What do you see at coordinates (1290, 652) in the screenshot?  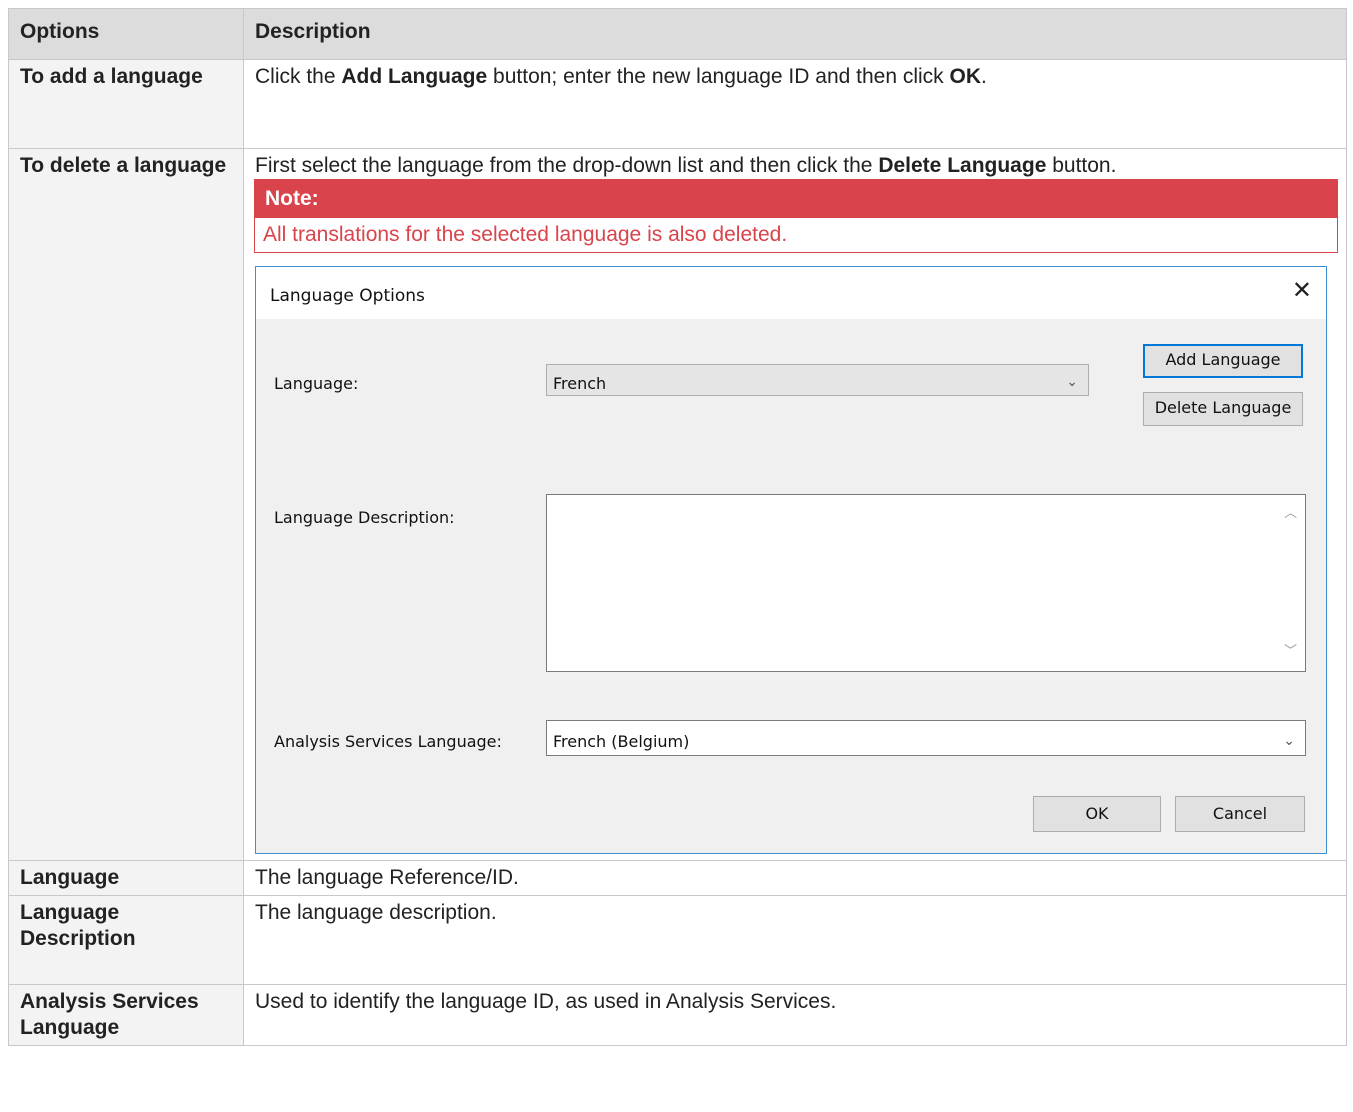 I see `scroll-down-icon: ﹀` at bounding box center [1290, 652].